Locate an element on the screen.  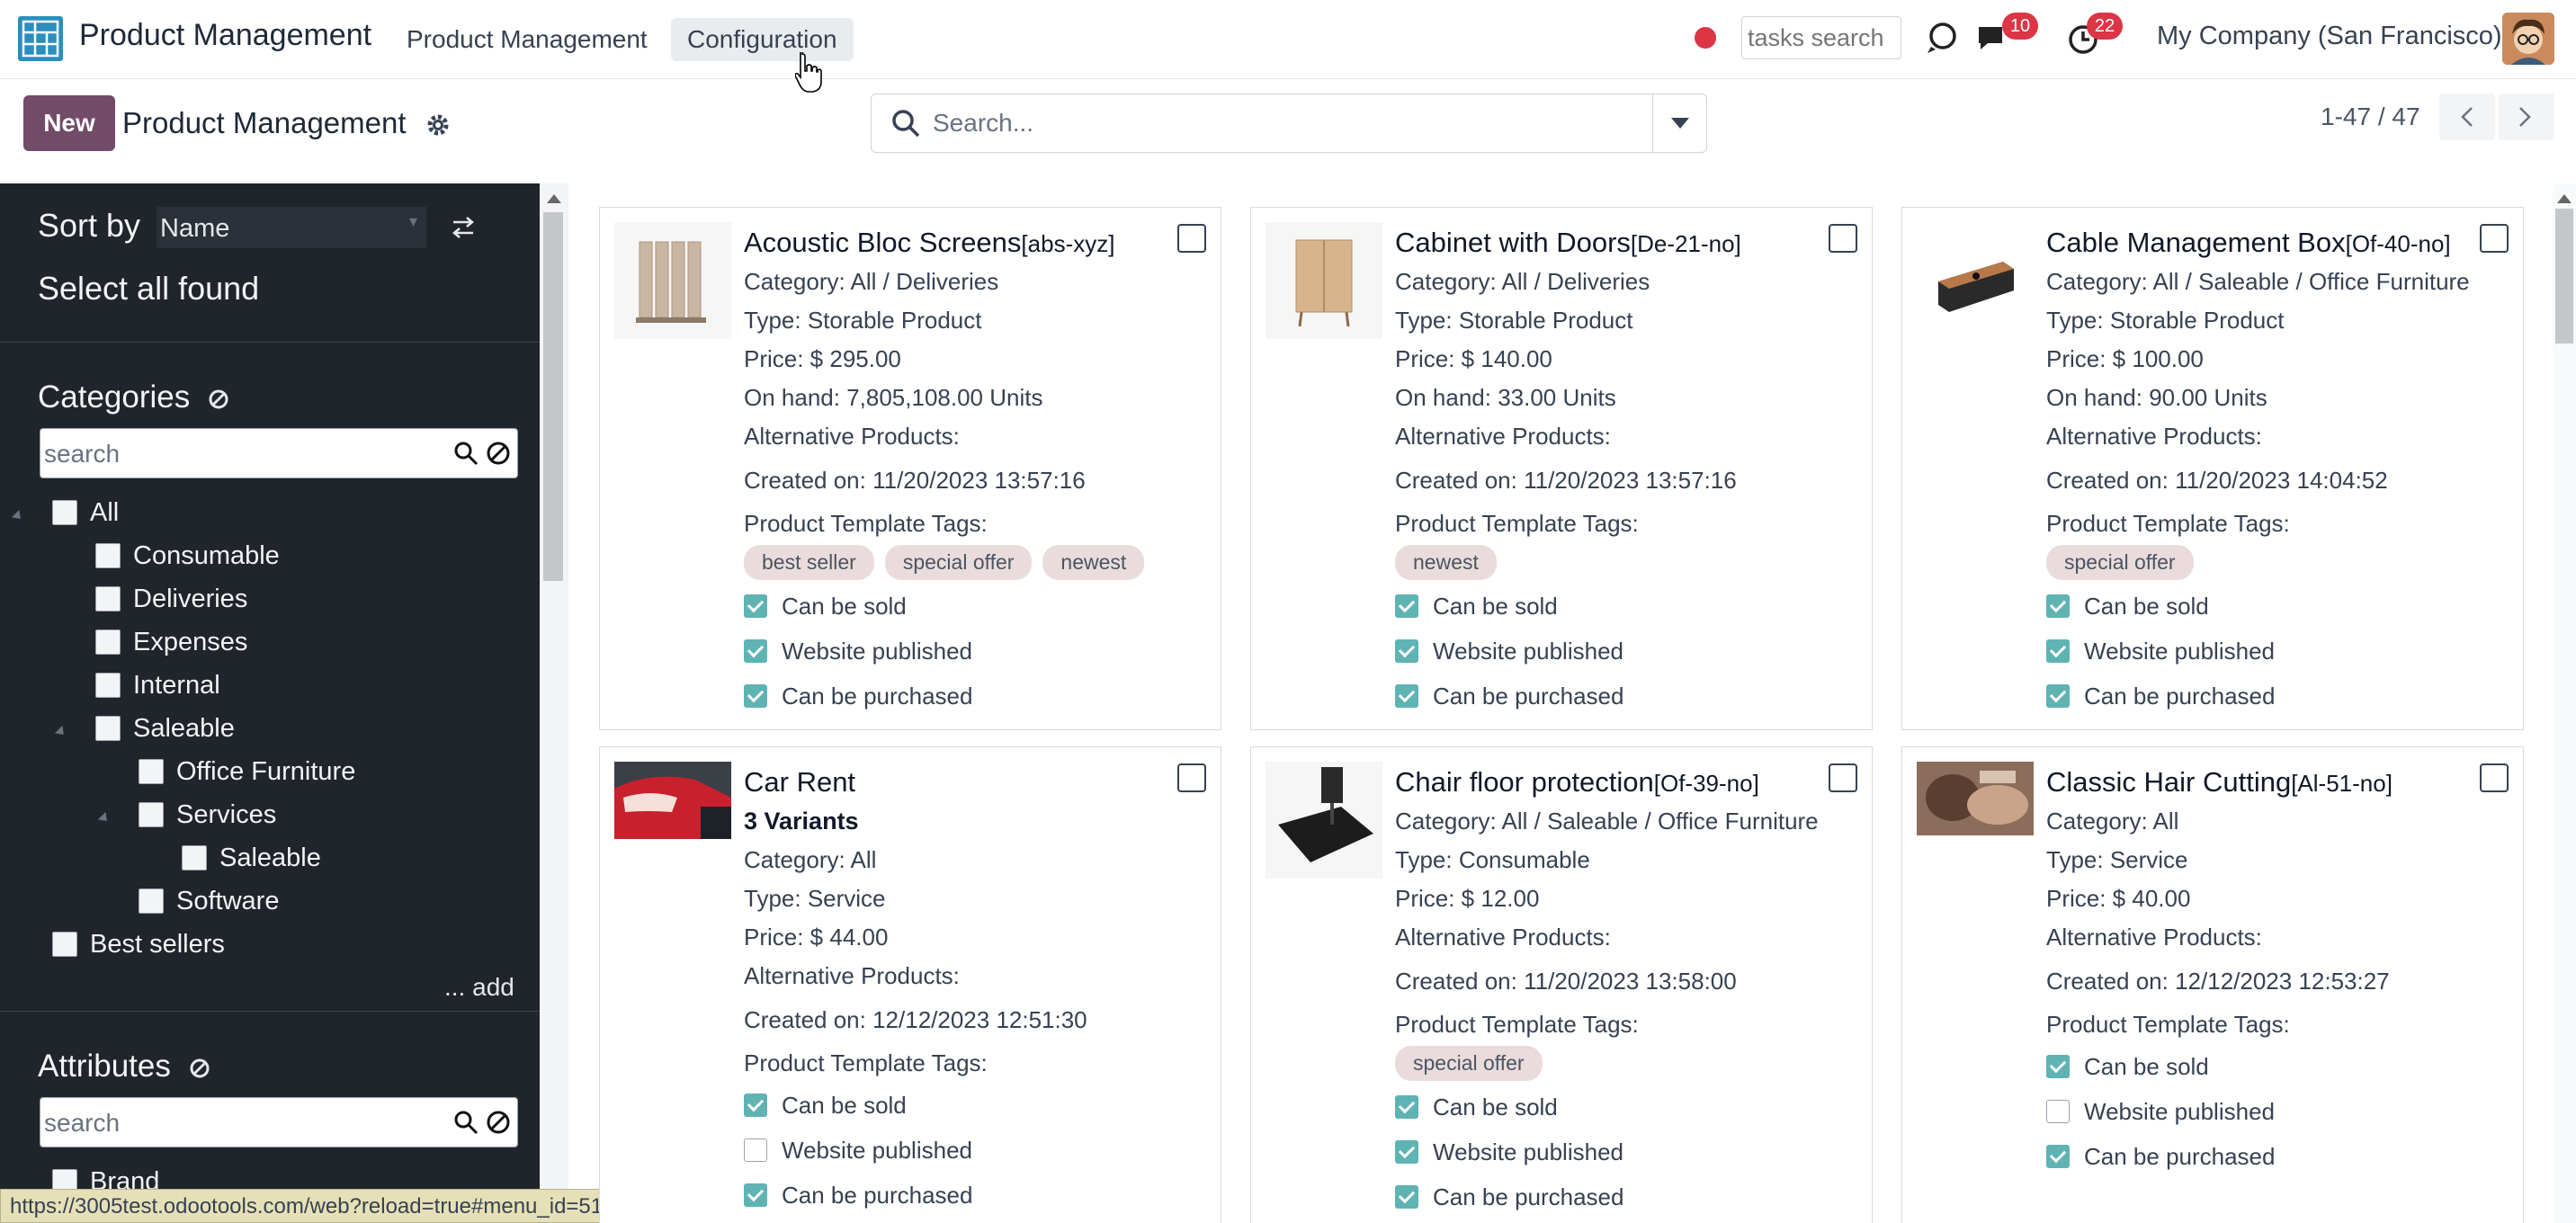
category-deliveries: Deliveries is located at coordinates (171, 599).